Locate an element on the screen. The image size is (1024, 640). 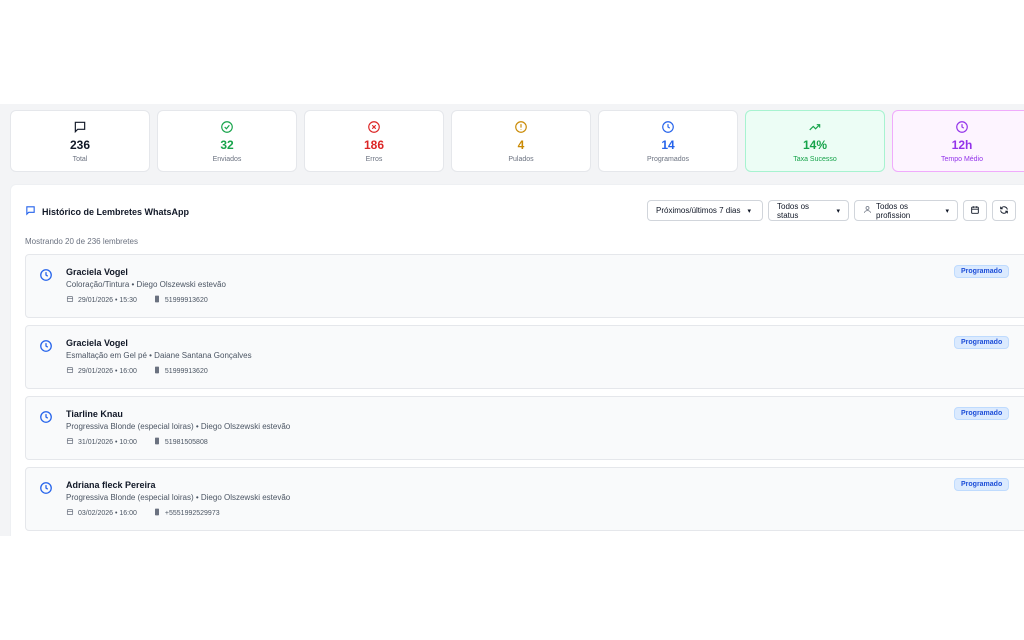
stat-value: 14 is located at coordinates (668, 144).